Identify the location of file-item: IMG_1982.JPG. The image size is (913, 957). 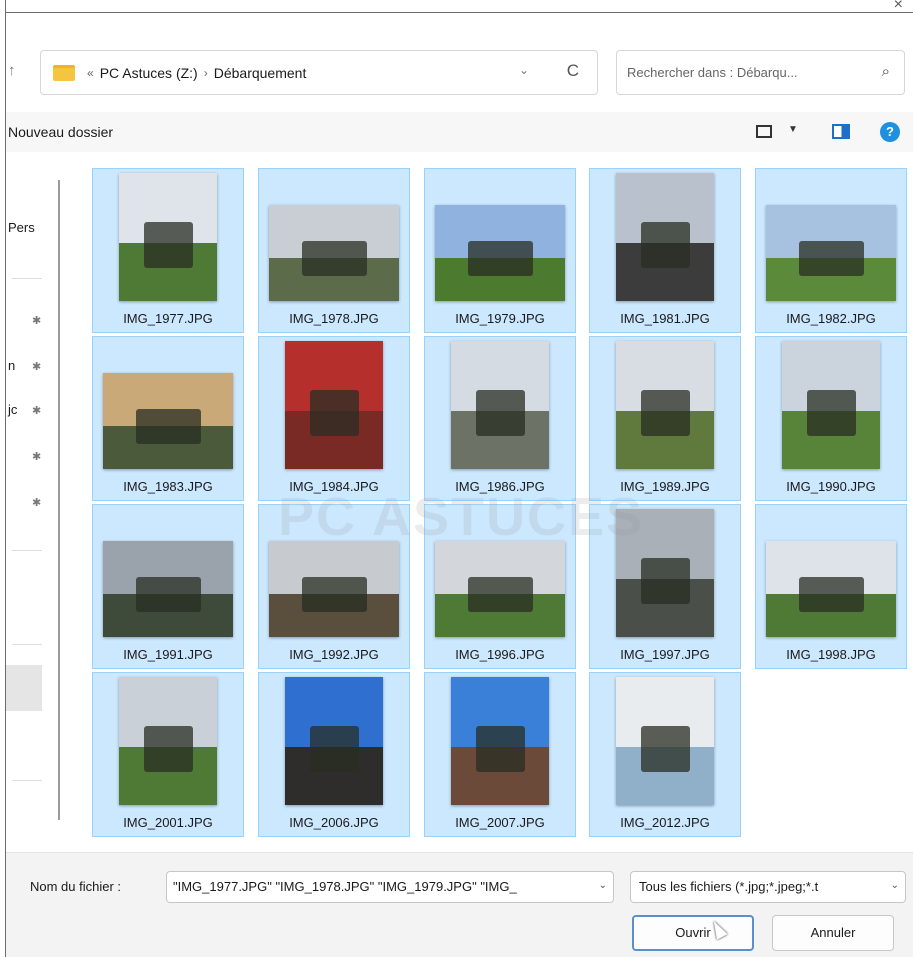
(831, 250).